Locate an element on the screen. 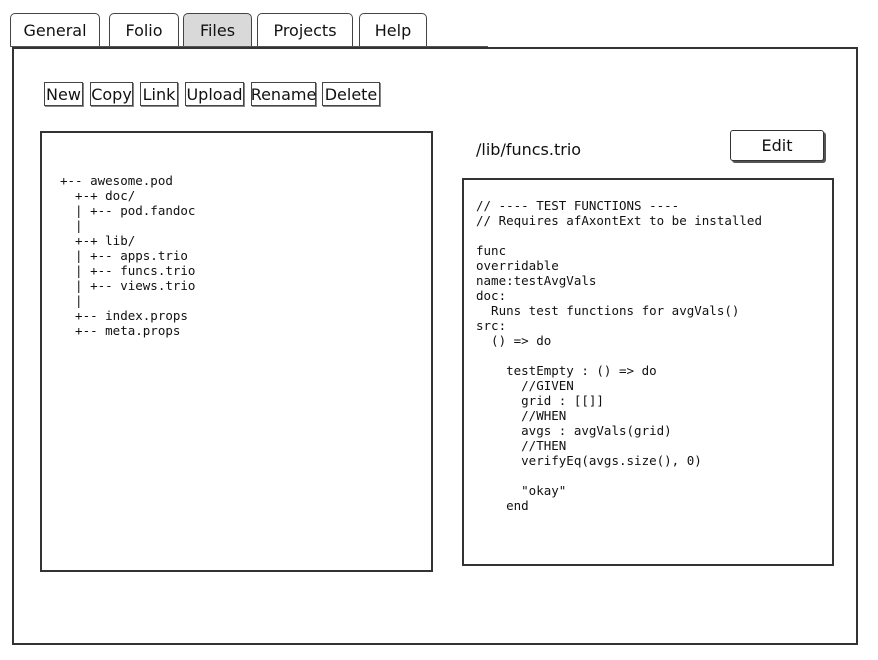 The width and height of the screenshot is (878, 660). tree-item: | +-- views.trio is located at coordinates (127, 285).